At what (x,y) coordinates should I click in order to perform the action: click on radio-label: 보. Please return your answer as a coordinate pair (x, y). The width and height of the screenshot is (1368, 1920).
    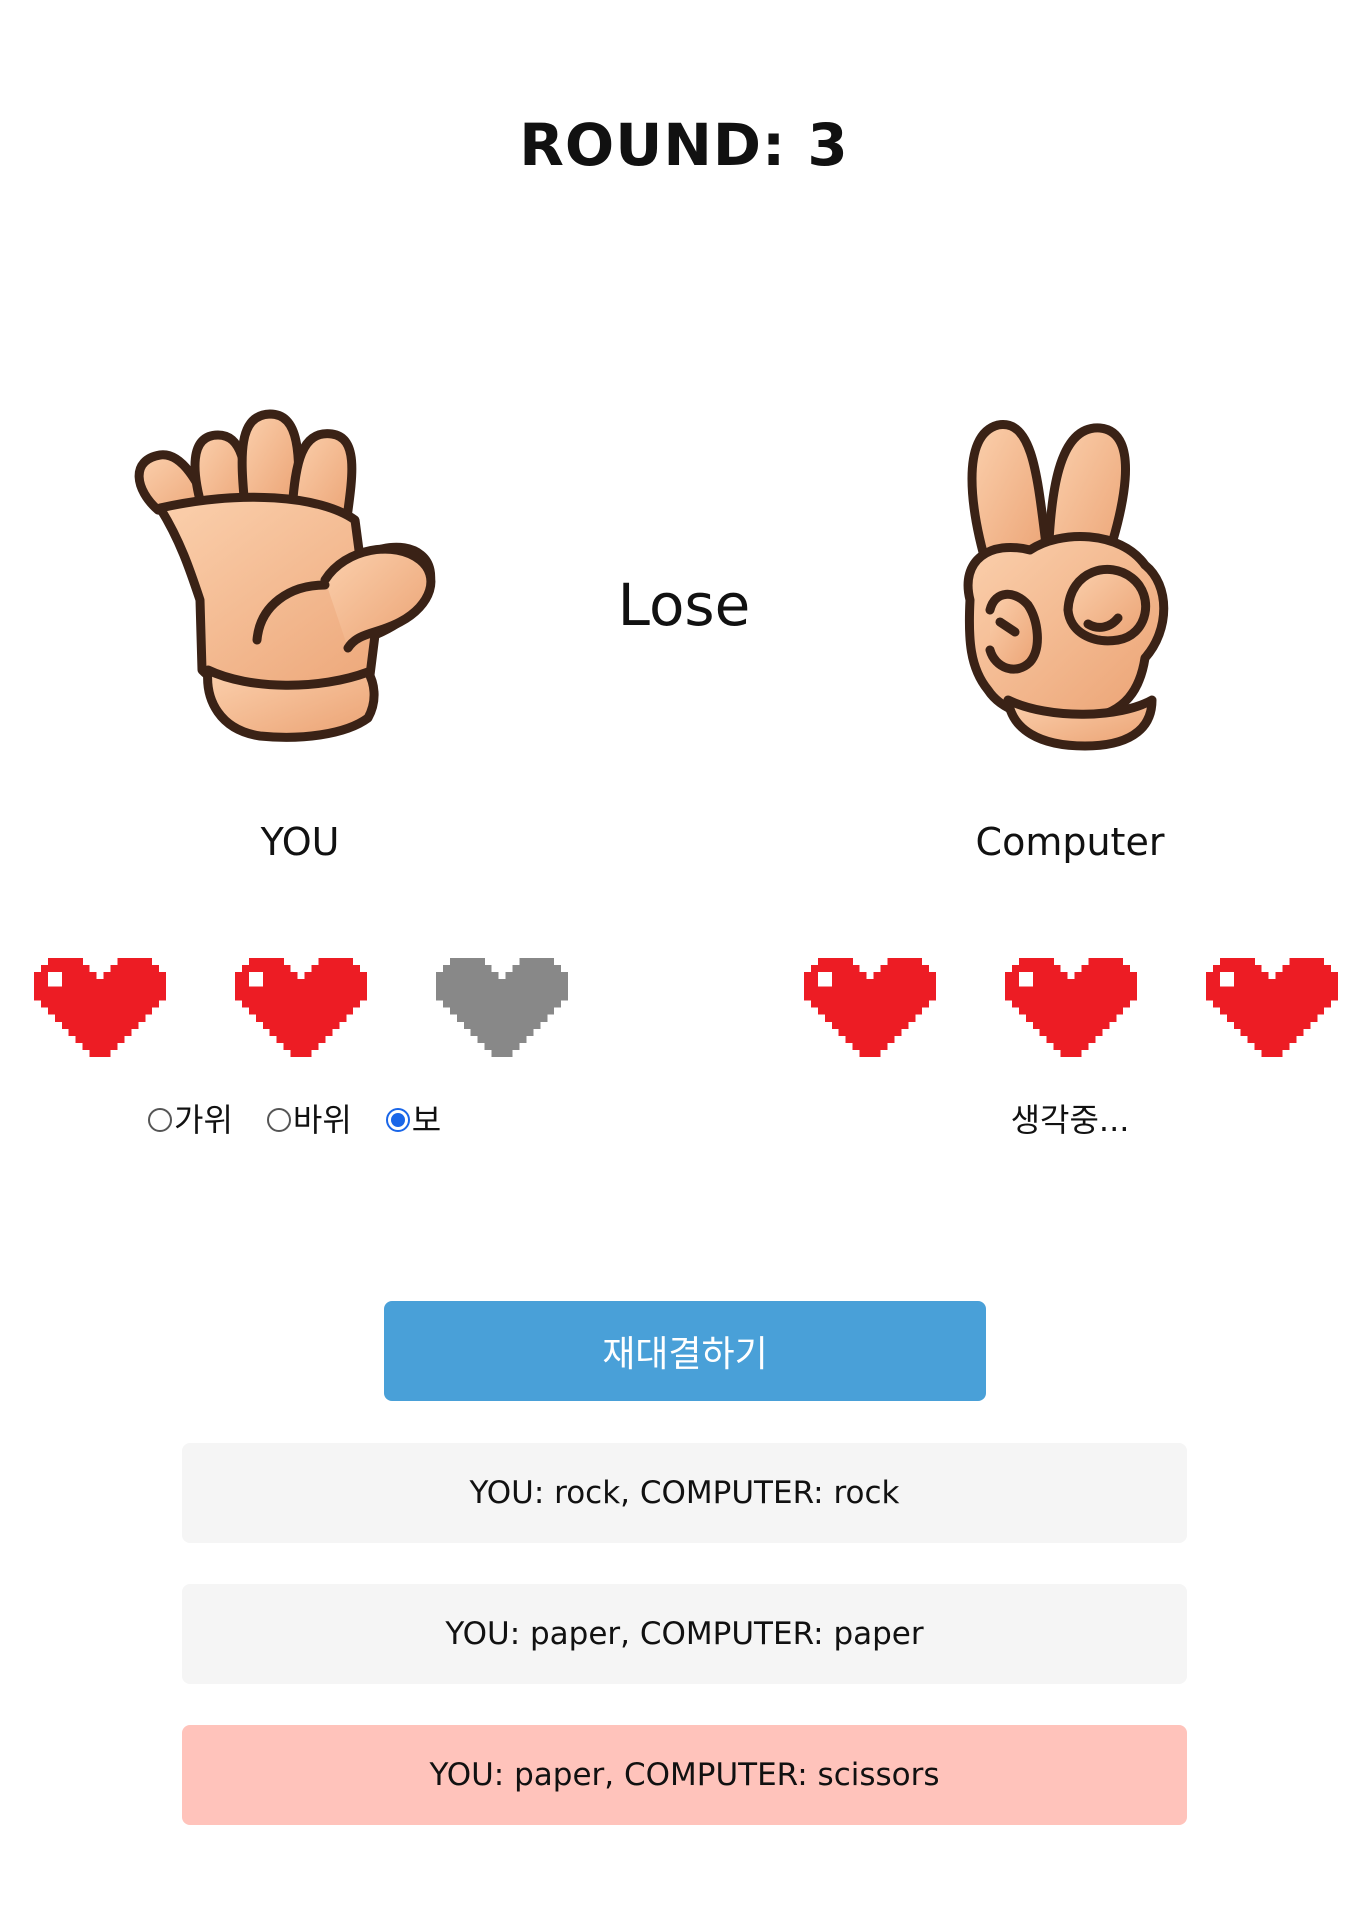
    Looking at the image, I should click on (426, 1120).